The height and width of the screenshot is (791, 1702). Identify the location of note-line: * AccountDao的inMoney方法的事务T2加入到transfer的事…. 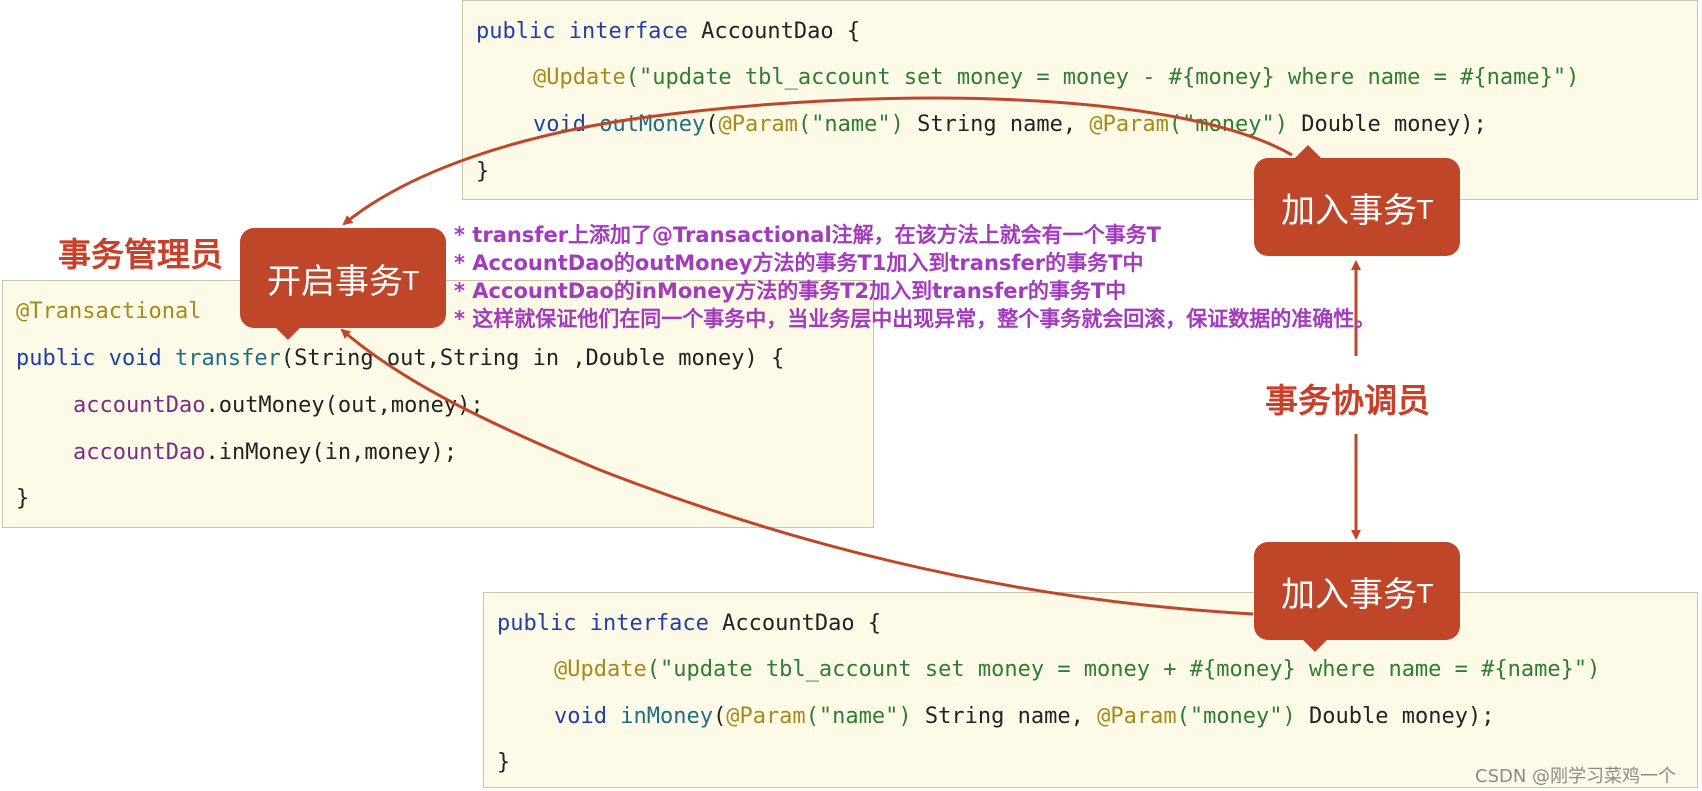
(790, 291).